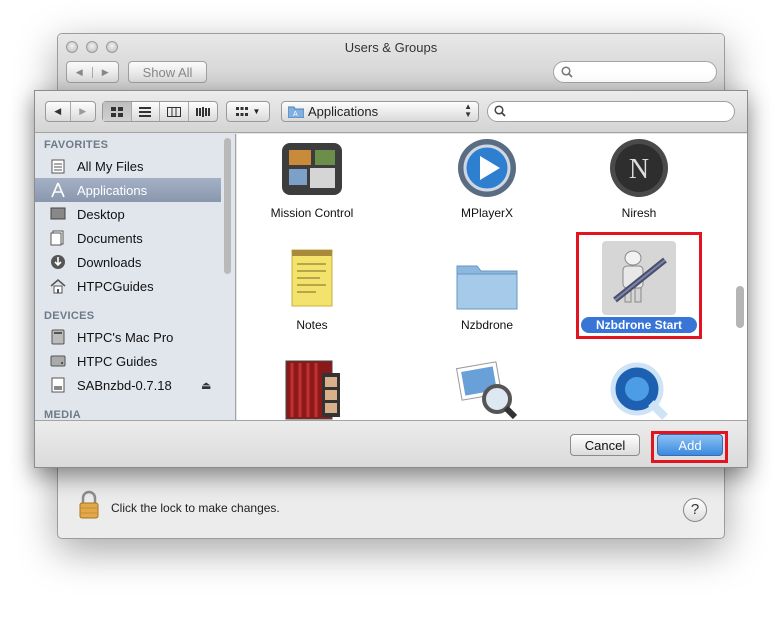 The width and height of the screenshot is (782, 618). Describe the element at coordinates (110, 166) in the screenshot. I see `sidebar-item-label: All My Files` at that location.